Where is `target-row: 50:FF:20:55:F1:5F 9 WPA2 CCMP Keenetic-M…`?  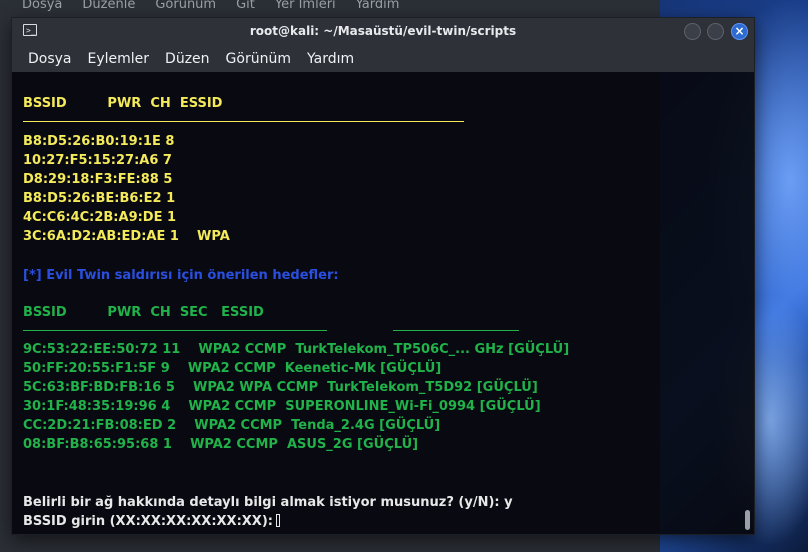
target-row: 50:FF:20:55:F1:5F 9 WPA2 CCMP Keenetic-M… is located at coordinates (232, 368).